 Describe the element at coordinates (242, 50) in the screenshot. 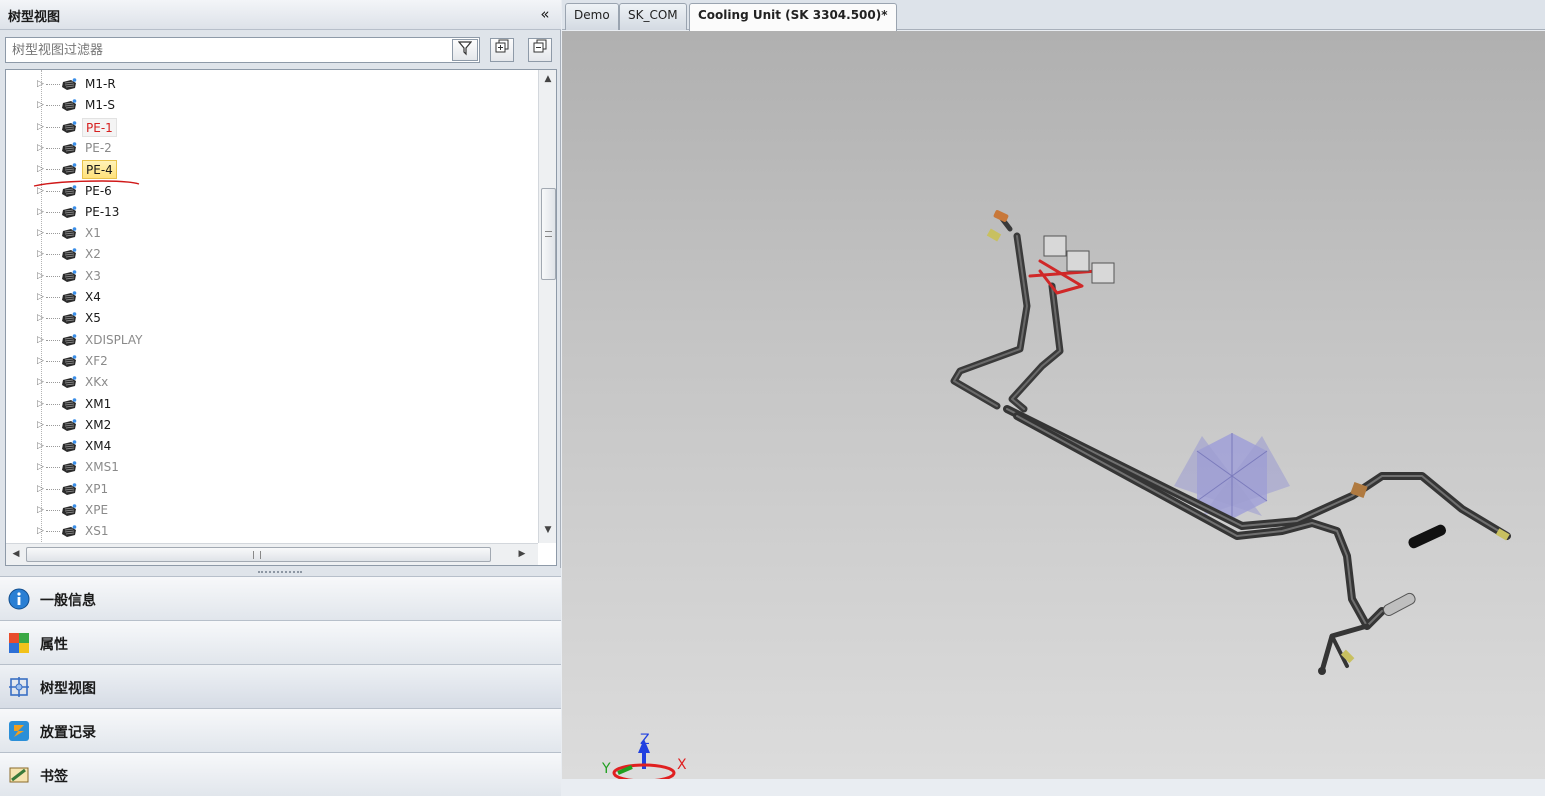

I see `tree-filter-input` at that location.